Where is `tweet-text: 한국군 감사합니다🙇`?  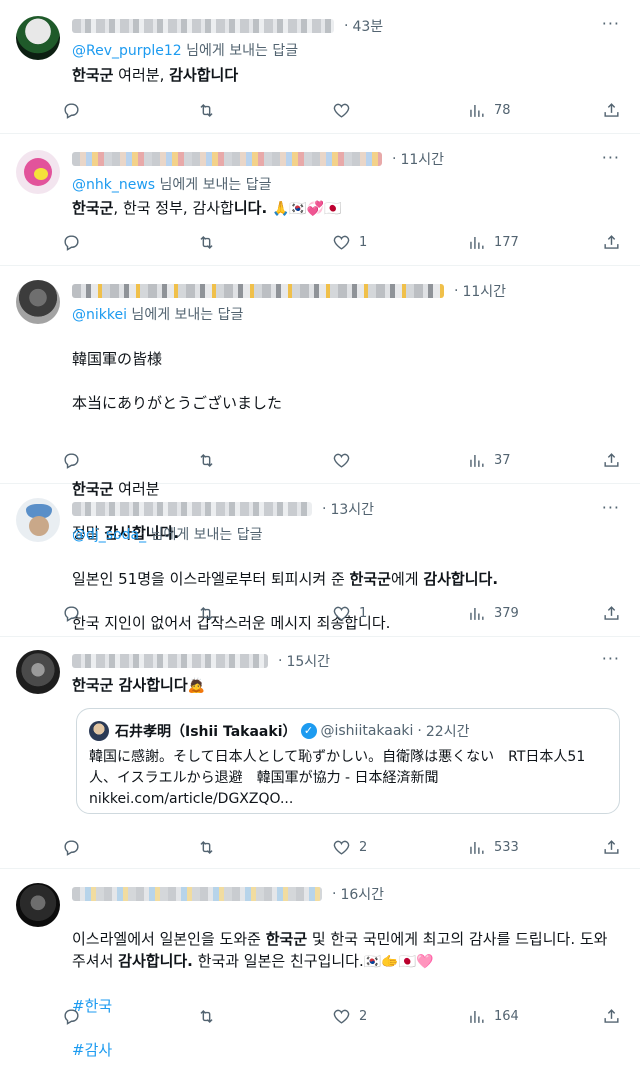
tweet-text: 한국군 감사합니다🙇 is located at coordinates (347, 685).